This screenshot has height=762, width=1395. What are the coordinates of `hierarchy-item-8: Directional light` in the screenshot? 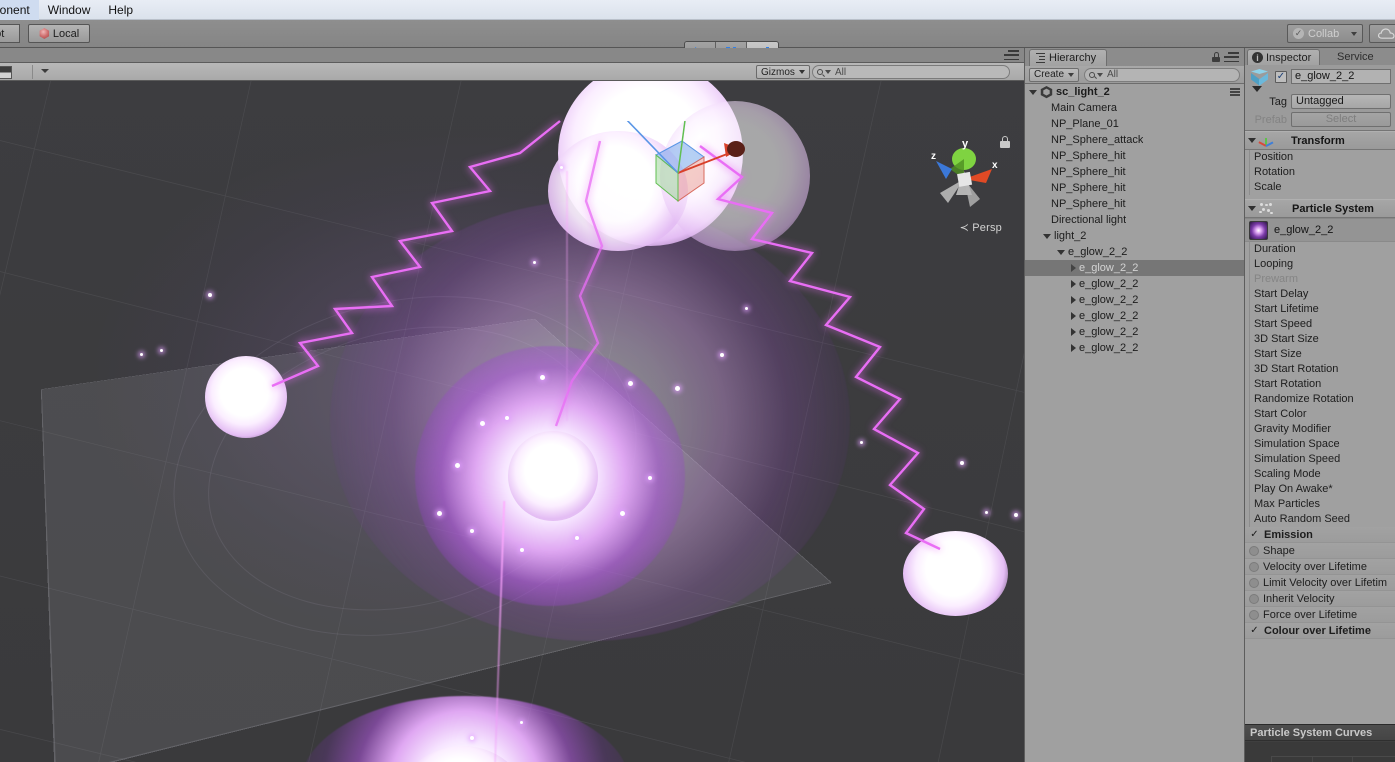 It's located at (1134, 220).